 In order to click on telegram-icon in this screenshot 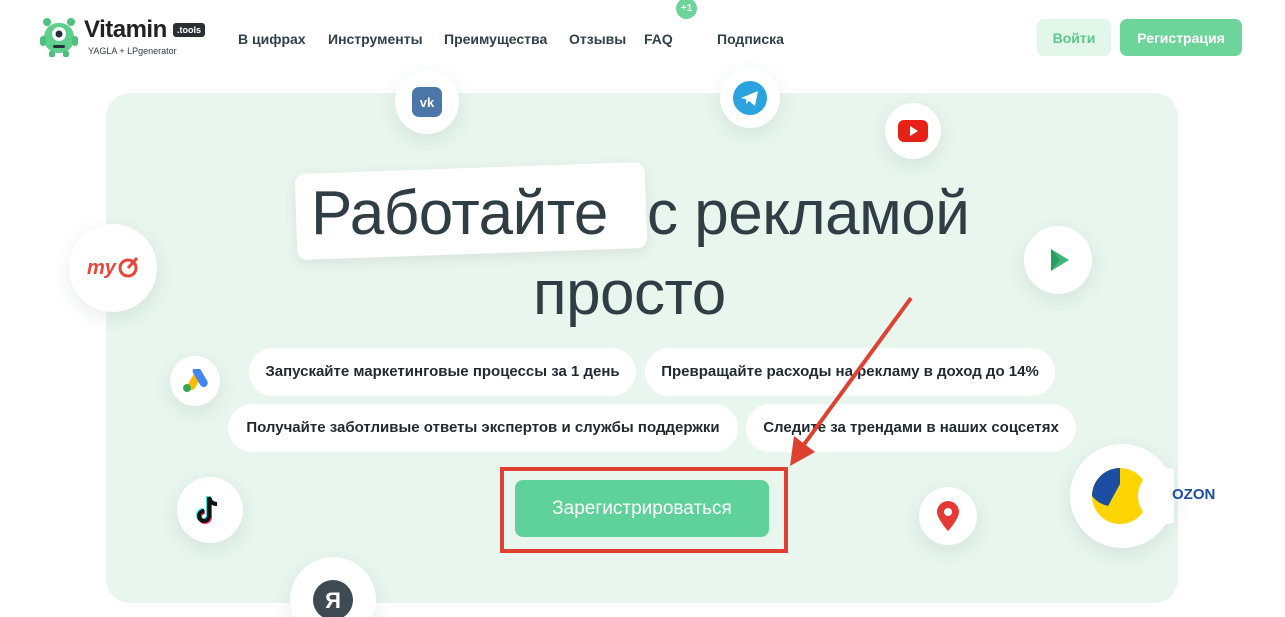, I will do `click(750, 98)`.